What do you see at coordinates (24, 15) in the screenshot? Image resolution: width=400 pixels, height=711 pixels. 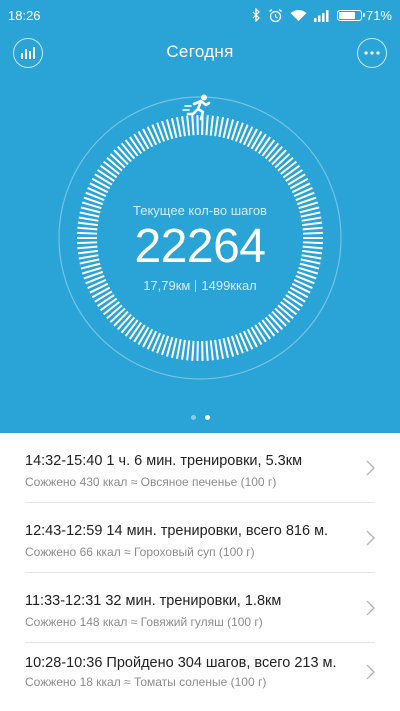 I see `status-time: 18:26` at bounding box center [24, 15].